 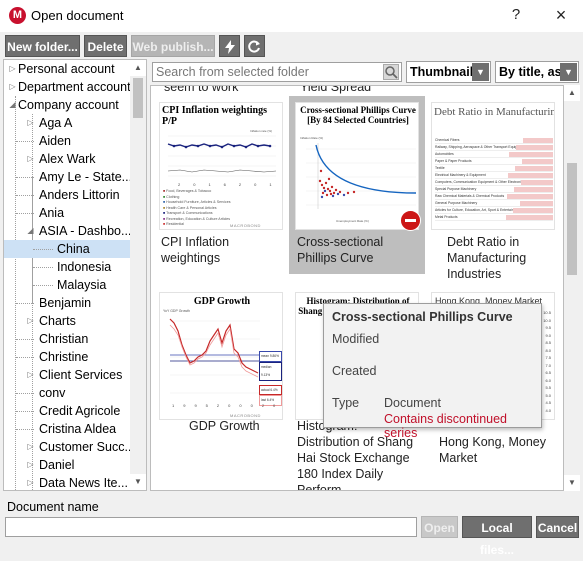 I want to click on tree-item-charts: ▷ Charts, so click(x=68, y=321).